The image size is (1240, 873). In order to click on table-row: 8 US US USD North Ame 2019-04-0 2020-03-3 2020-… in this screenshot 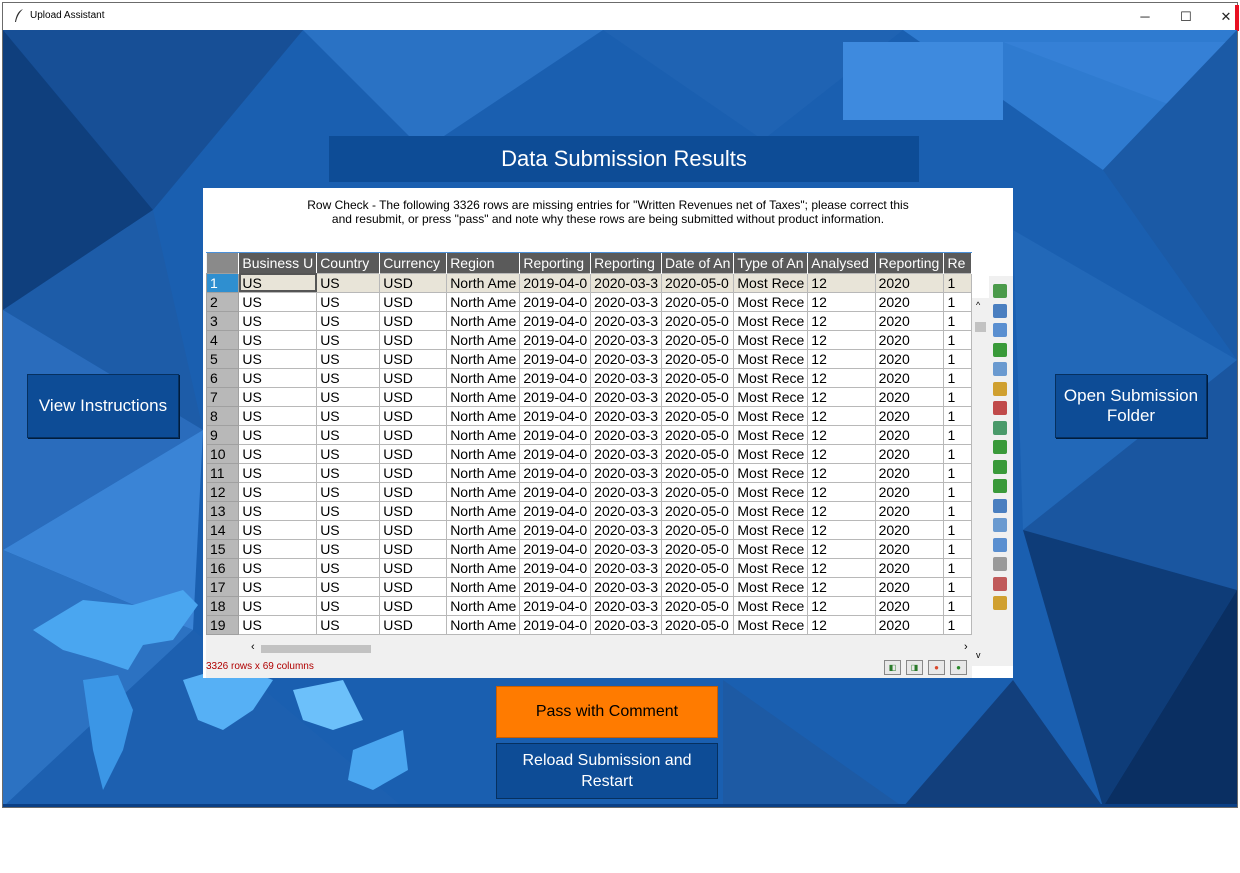, I will do `click(589, 415)`.